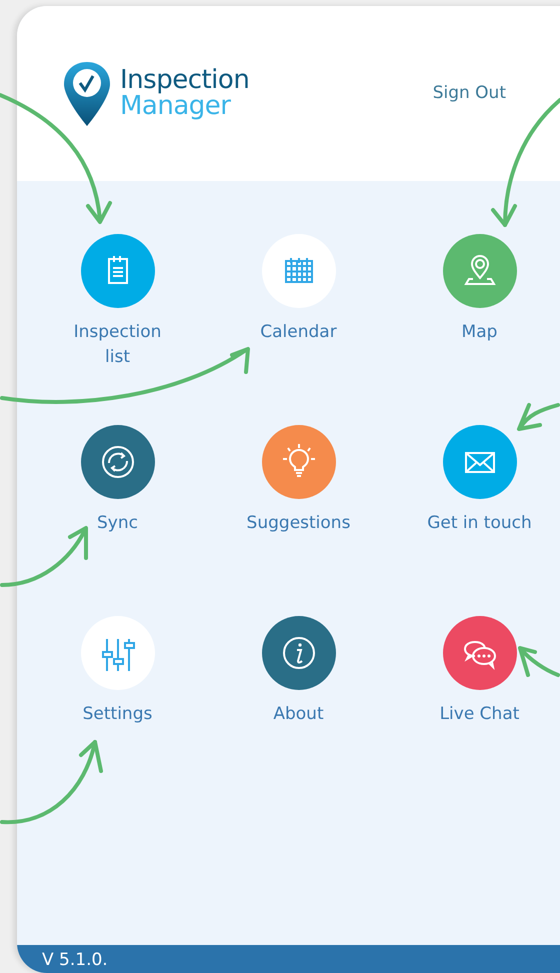 The height and width of the screenshot is (973, 560). I want to click on logo-icon, so click(87, 93).